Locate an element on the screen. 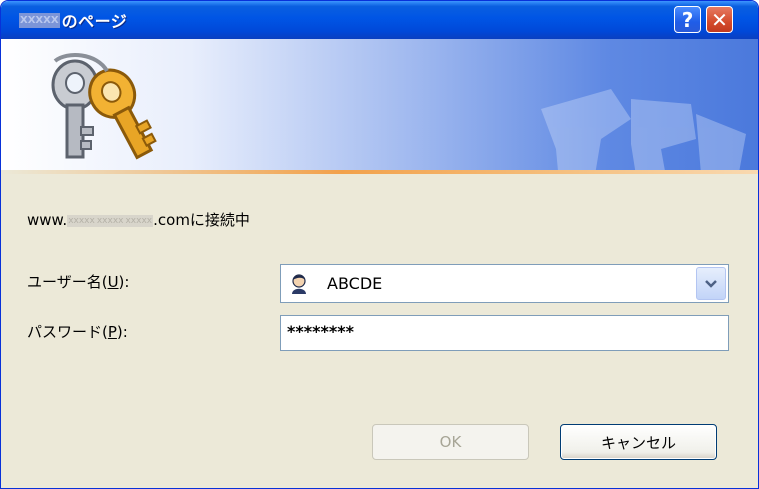 This screenshot has width=759, height=489. password-label-post: ): is located at coordinates (122, 332).